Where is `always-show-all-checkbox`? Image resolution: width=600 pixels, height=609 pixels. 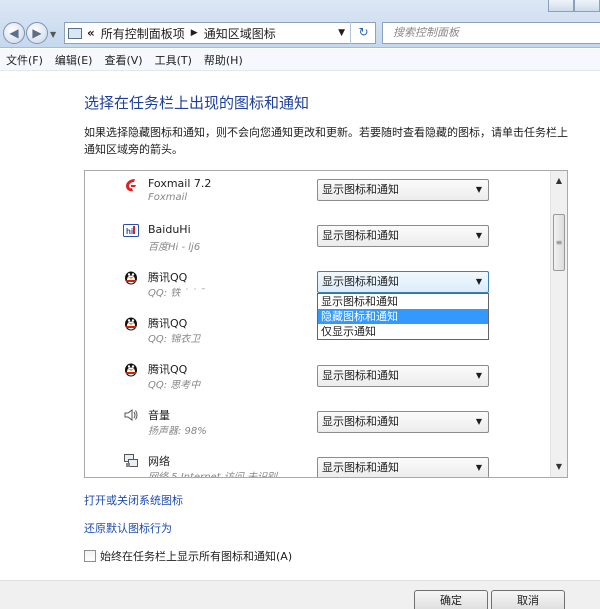
always-show-all-checkbox is located at coordinates (90, 556).